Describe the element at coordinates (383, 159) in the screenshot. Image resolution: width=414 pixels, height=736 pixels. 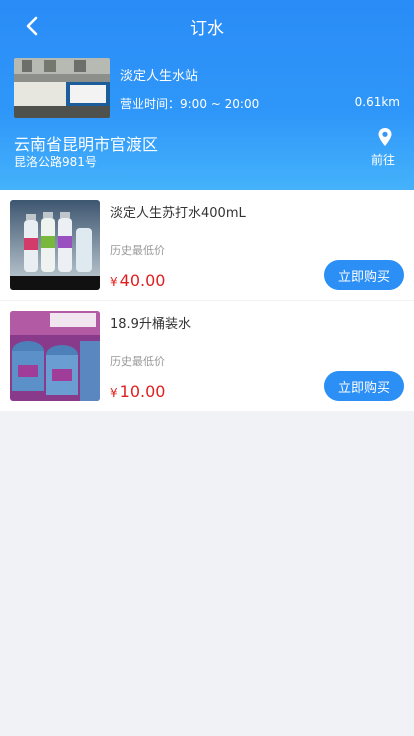
I see `navigate-button: 前往` at that location.